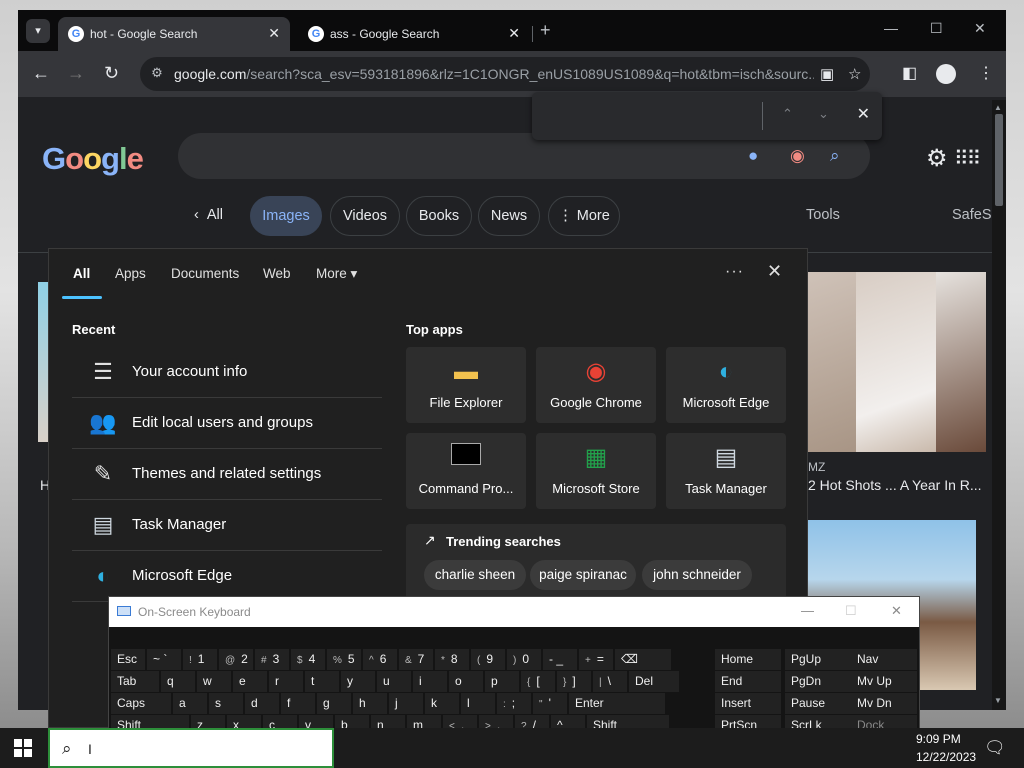 The image size is (1024, 768). I want to click on scroll-up-icon: ▲, so click(998, 107).